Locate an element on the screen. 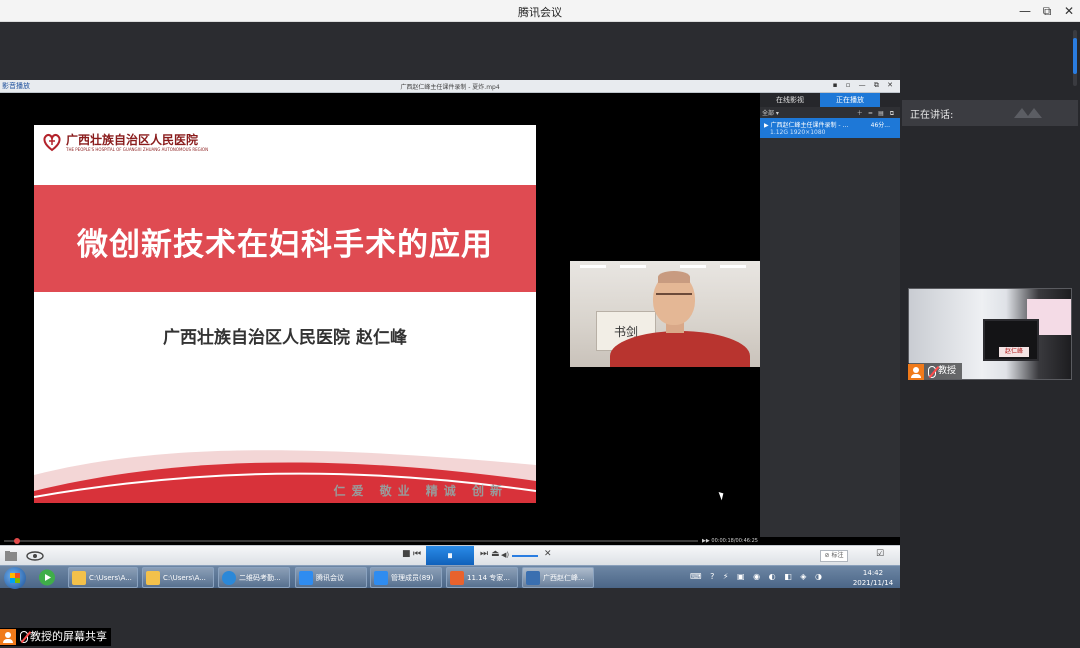 The height and width of the screenshot is (648, 1080). fast-forward-icon: ▶▶ is located at coordinates (706, 541).